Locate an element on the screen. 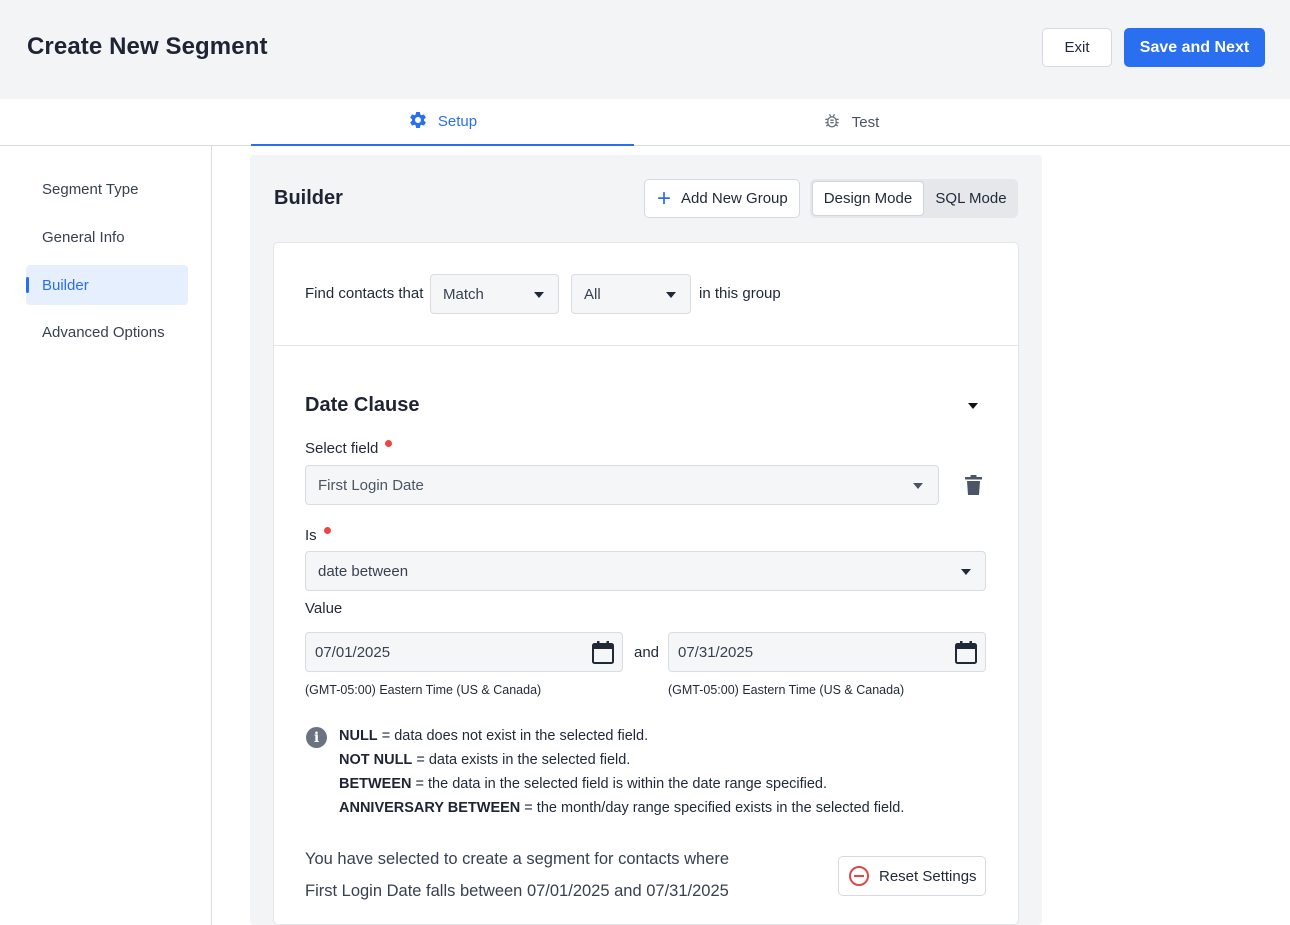 Image resolution: width=1290 pixels, height=925 pixels. and-label: and is located at coordinates (647, 652).